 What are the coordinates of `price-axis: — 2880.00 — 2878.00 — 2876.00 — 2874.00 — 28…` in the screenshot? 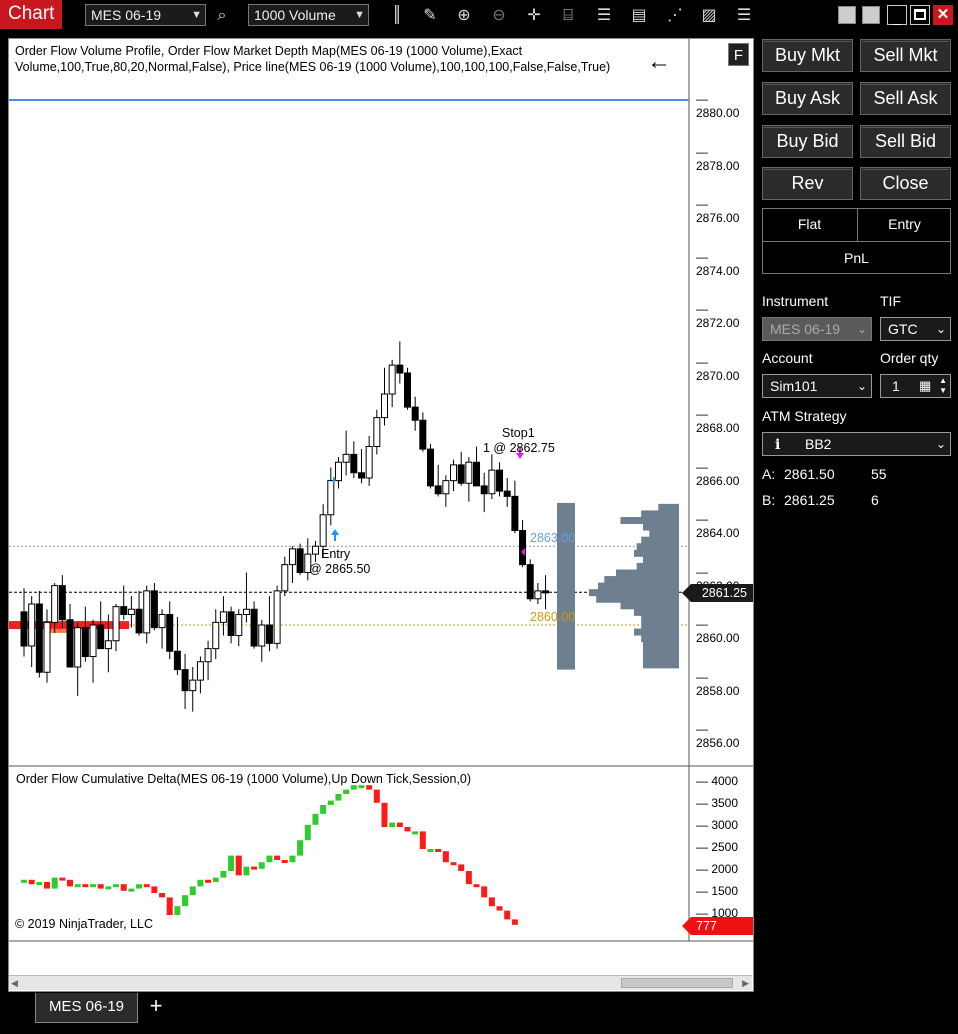 It's located at (721, 402).